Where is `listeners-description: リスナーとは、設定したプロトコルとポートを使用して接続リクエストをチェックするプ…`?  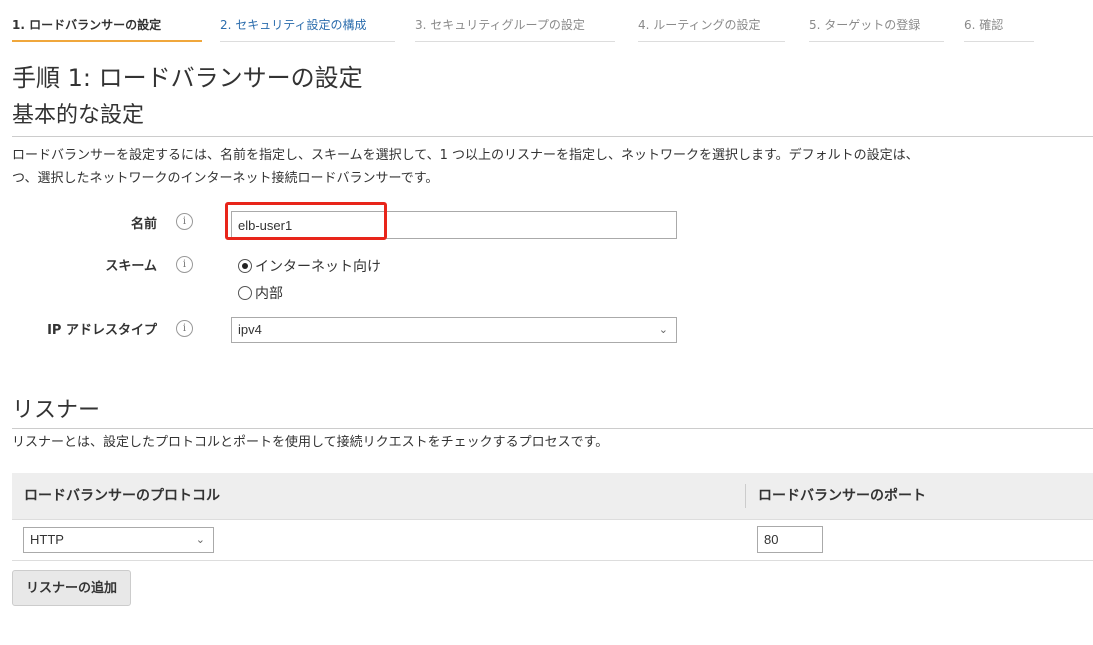 listeners-description: リスナーとは、設定したプロトコルとポートを使用して接続リクエストをチェックするプ… is located at coordinates (310, 442).